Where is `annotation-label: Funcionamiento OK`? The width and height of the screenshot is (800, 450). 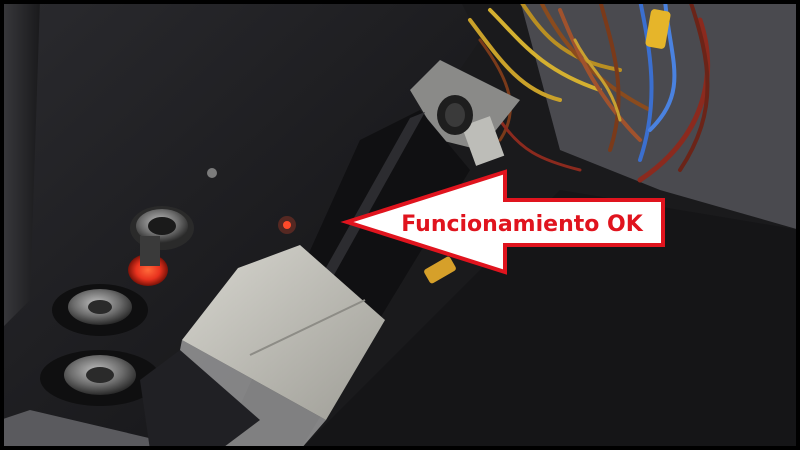 annotation-label: Funcionamiento OK is located at coordinates (522, 224).